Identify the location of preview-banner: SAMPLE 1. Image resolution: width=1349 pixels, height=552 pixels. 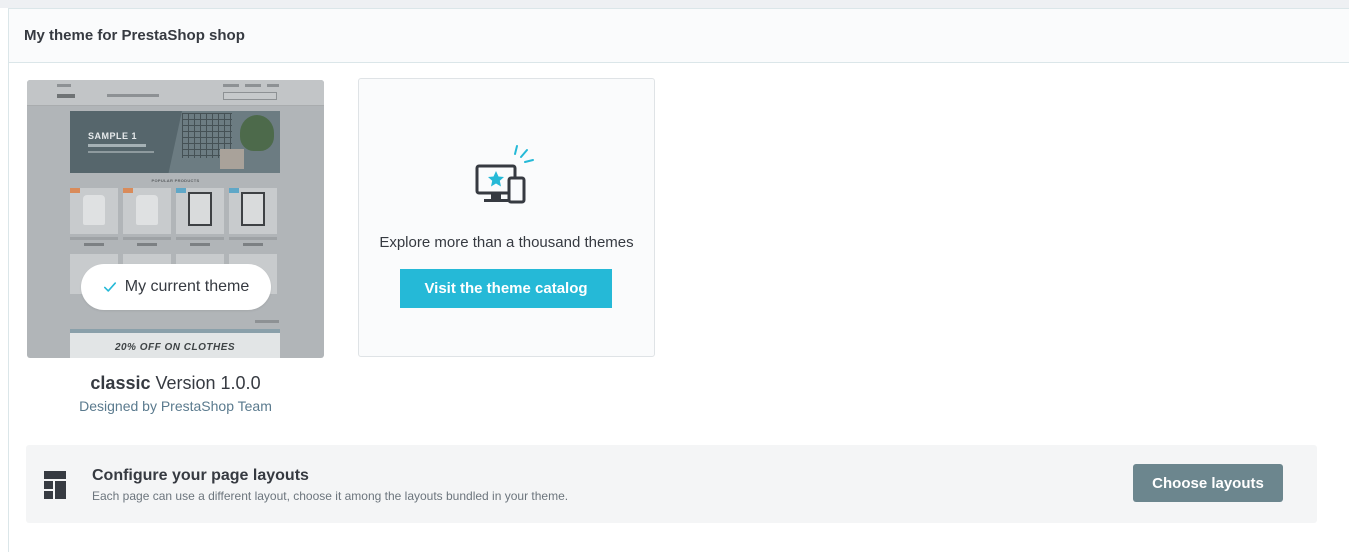
(175, 142).